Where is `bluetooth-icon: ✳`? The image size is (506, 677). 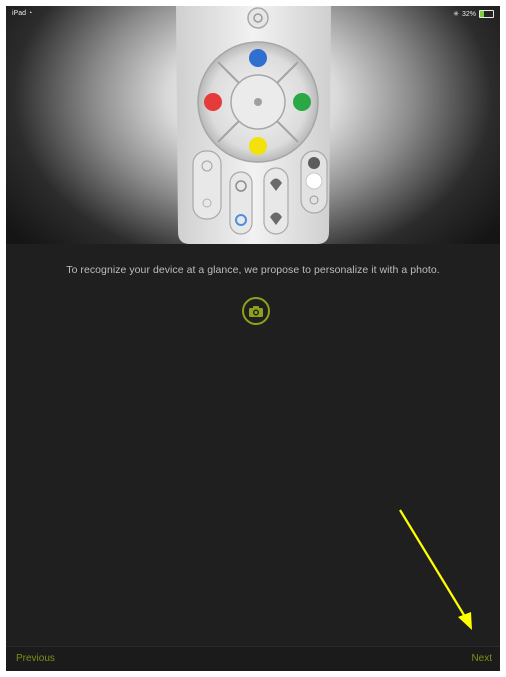 bluetooth-icon: ✳ is located at coordinates (456, 14).